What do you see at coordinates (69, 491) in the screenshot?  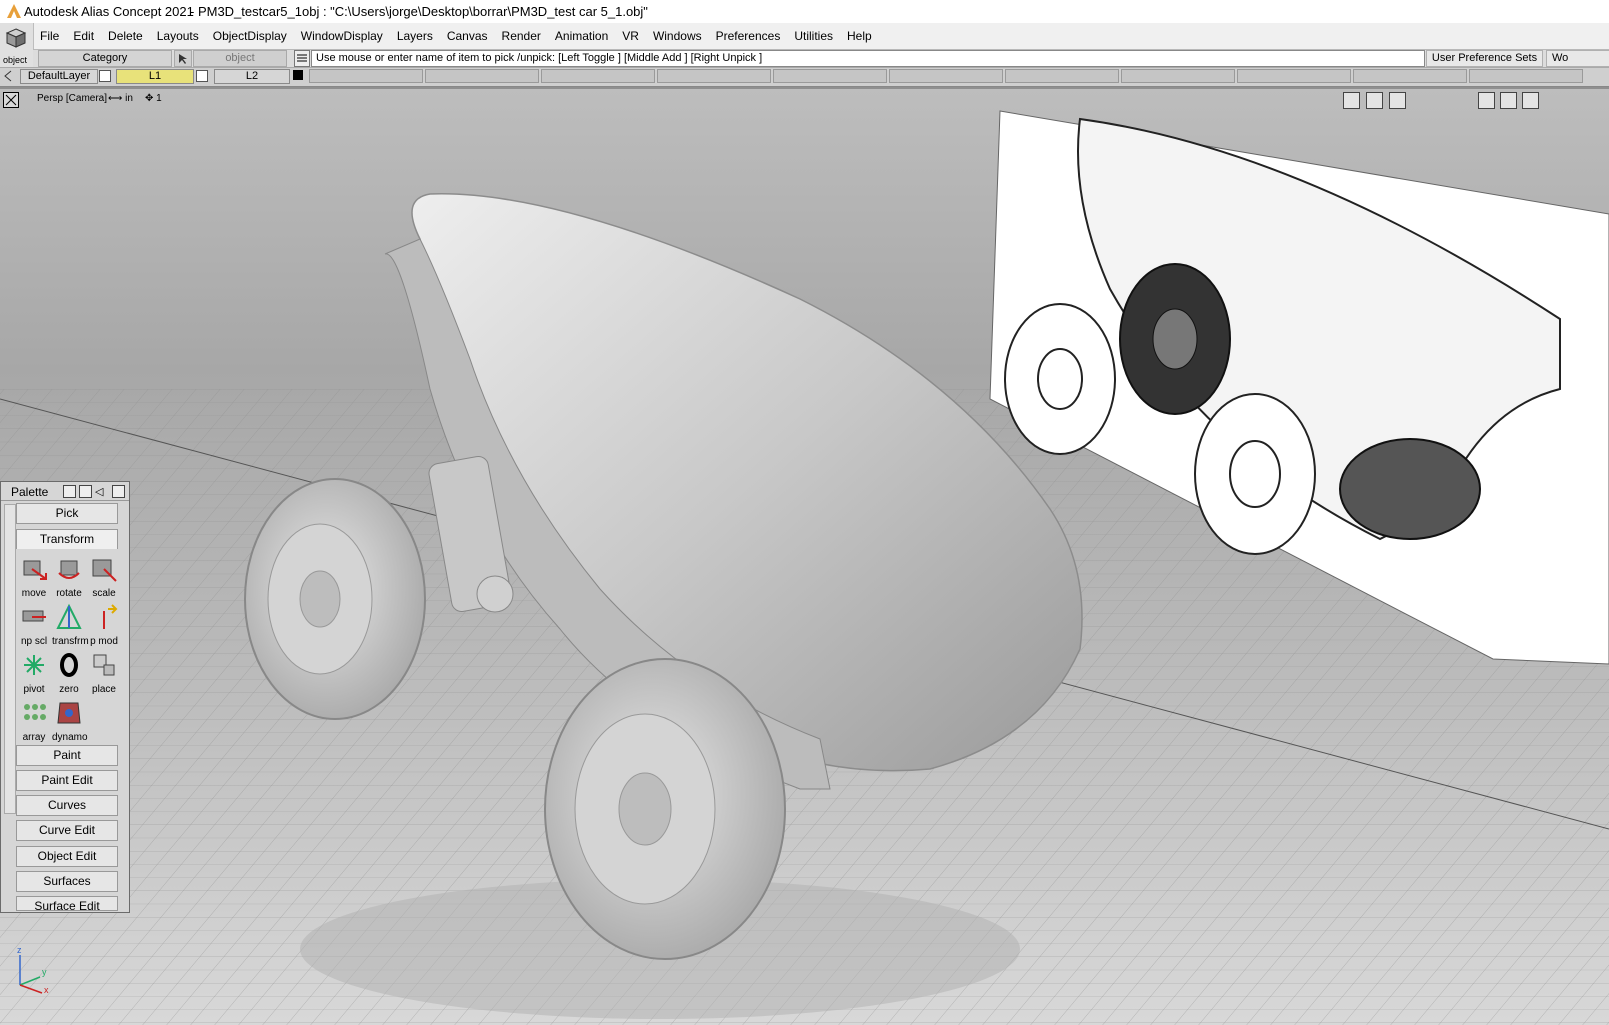 I see `palette-resize-icon` at bounding box center [69, 491].